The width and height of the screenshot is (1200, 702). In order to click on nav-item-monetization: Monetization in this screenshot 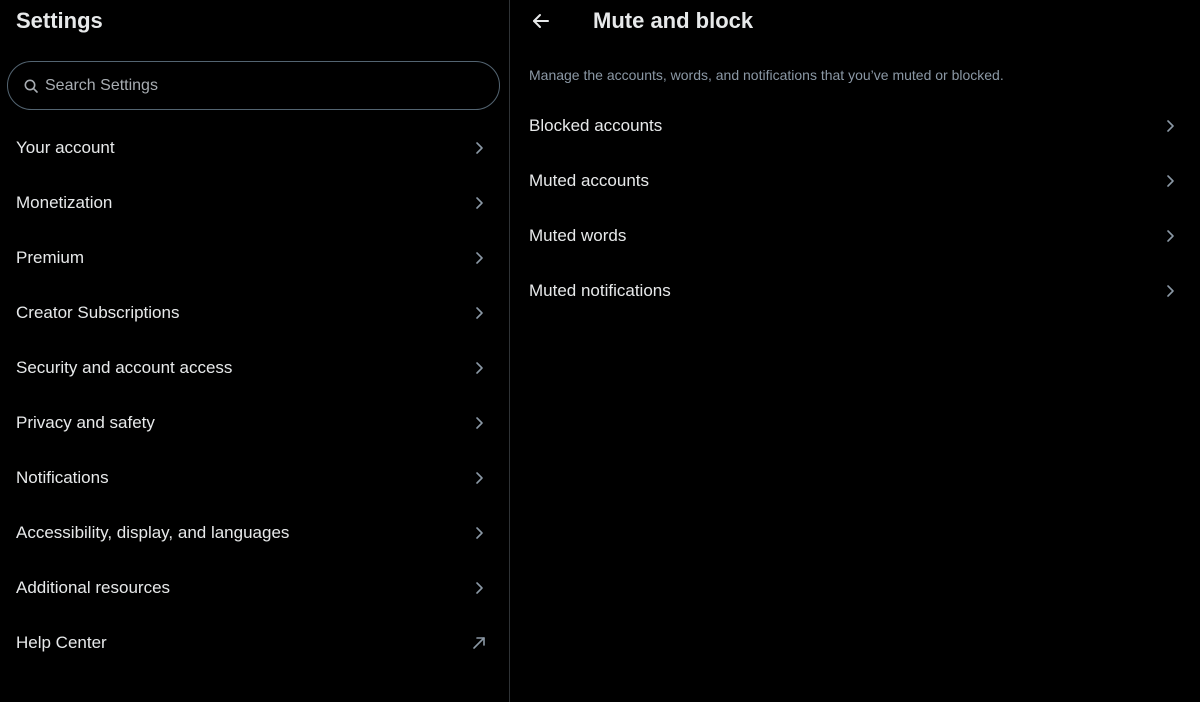, I will do `click(254, 202)`.